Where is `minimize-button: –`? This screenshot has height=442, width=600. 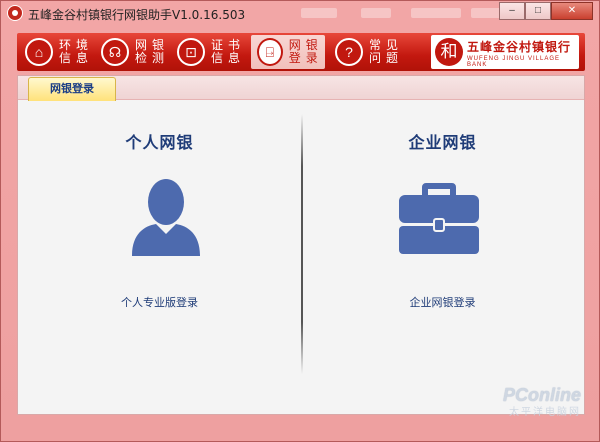 minimize-button: – is located at coordinates (512, 11).